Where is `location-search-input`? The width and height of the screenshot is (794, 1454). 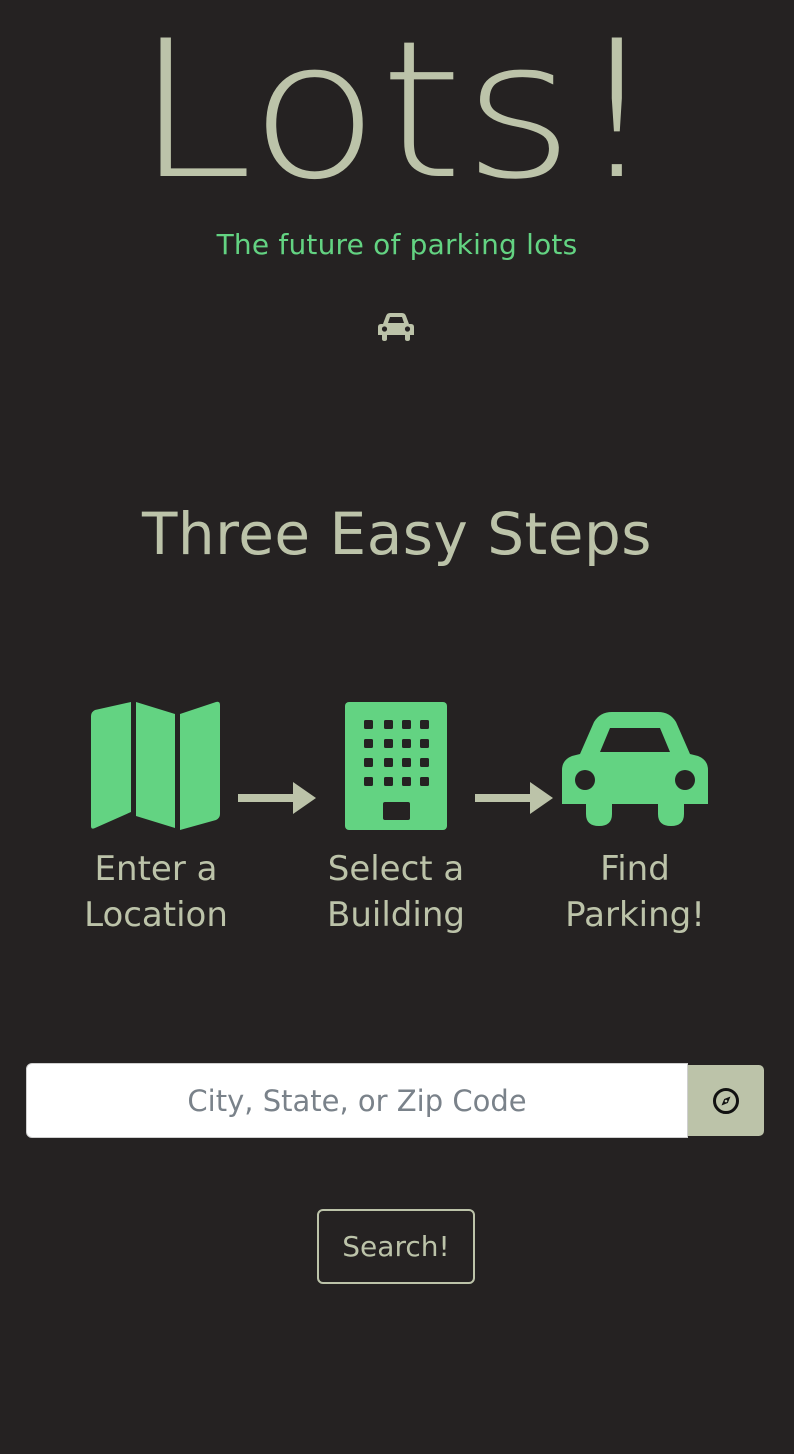
location-search-input is located at coordinates (357, 1100).